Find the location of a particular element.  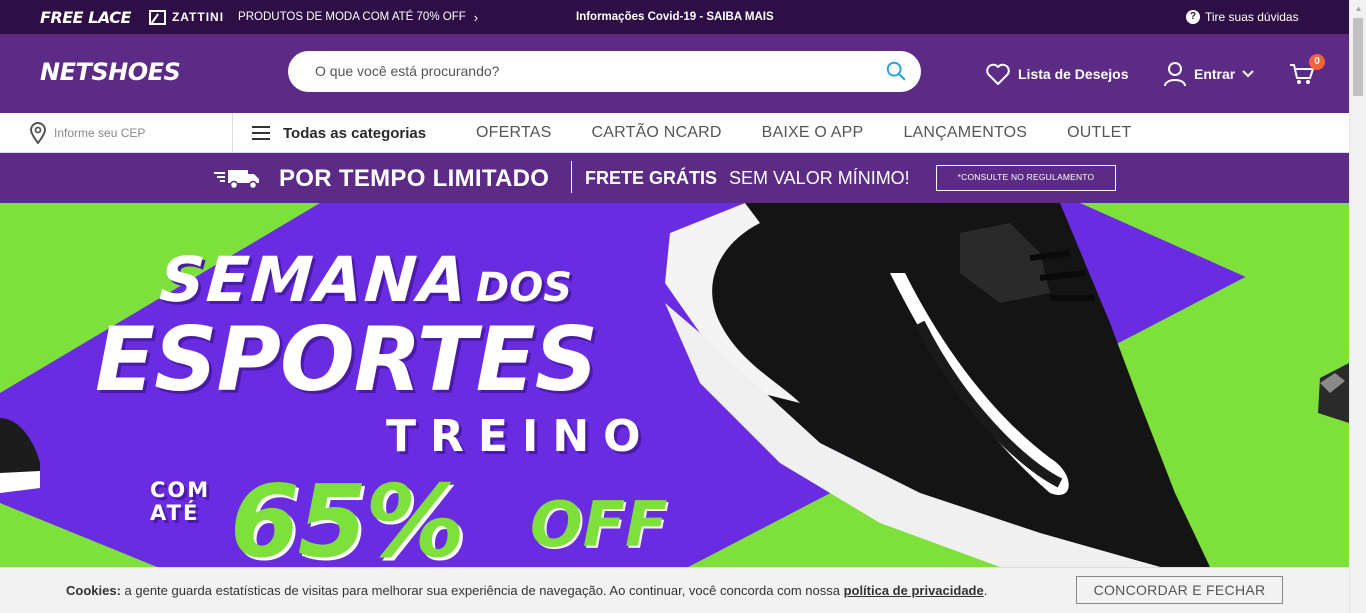

cart-button: 0 is located at coordinates (1307, 73).